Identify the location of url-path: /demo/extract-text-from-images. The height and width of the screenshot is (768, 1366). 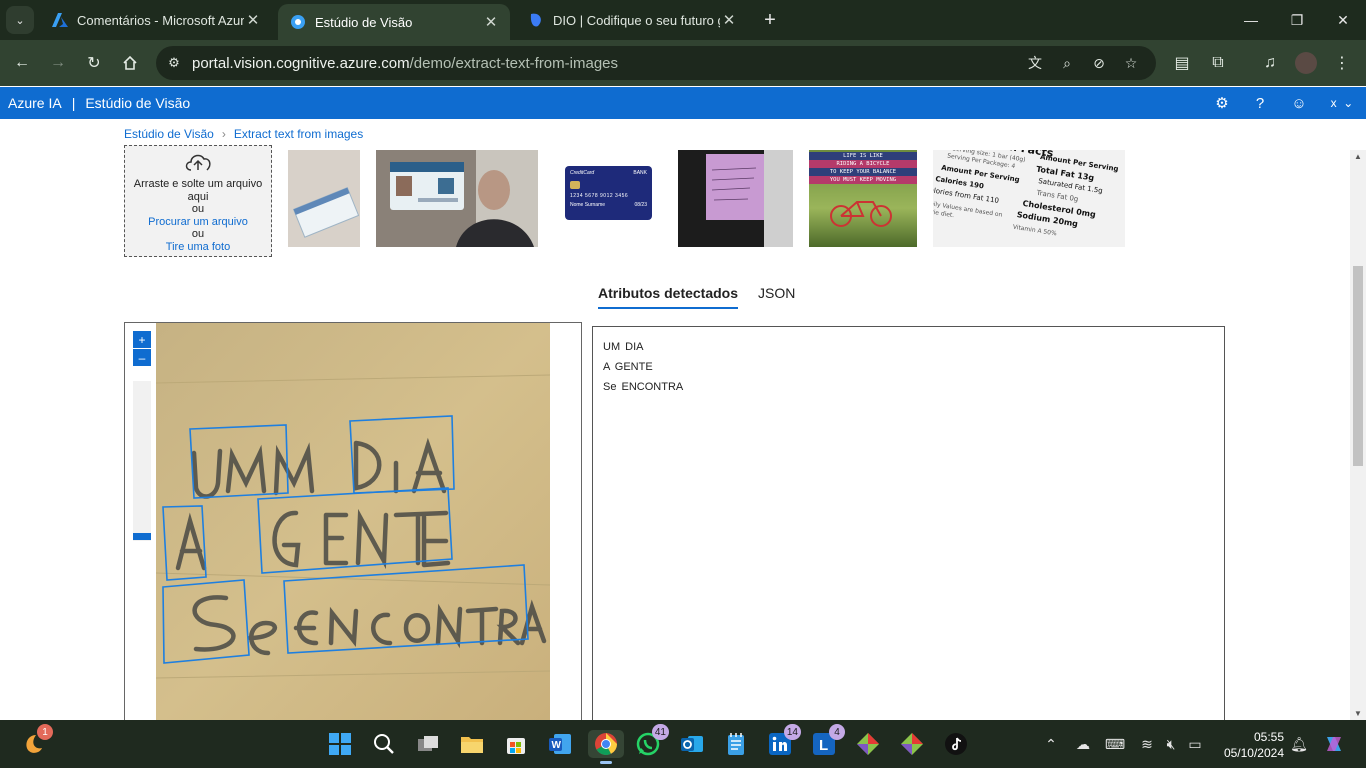
(513, 63).